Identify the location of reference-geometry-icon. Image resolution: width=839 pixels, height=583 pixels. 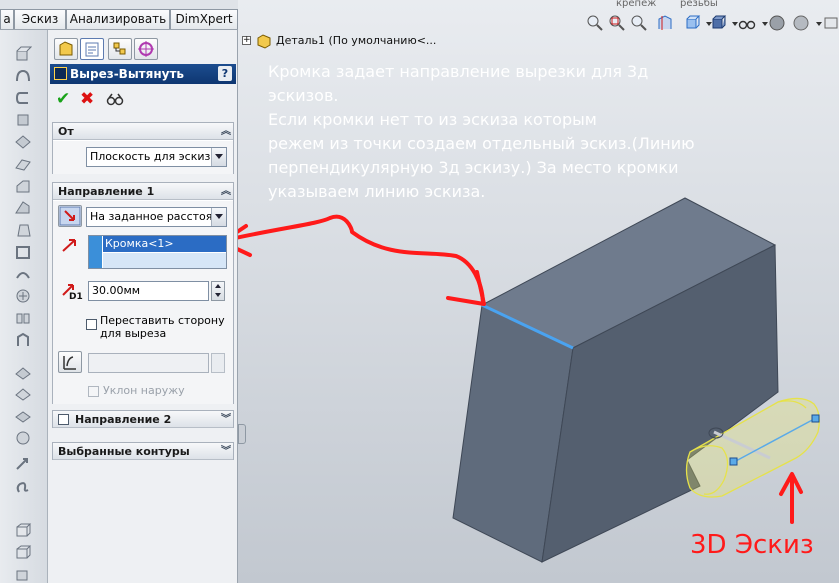
(23, 394).